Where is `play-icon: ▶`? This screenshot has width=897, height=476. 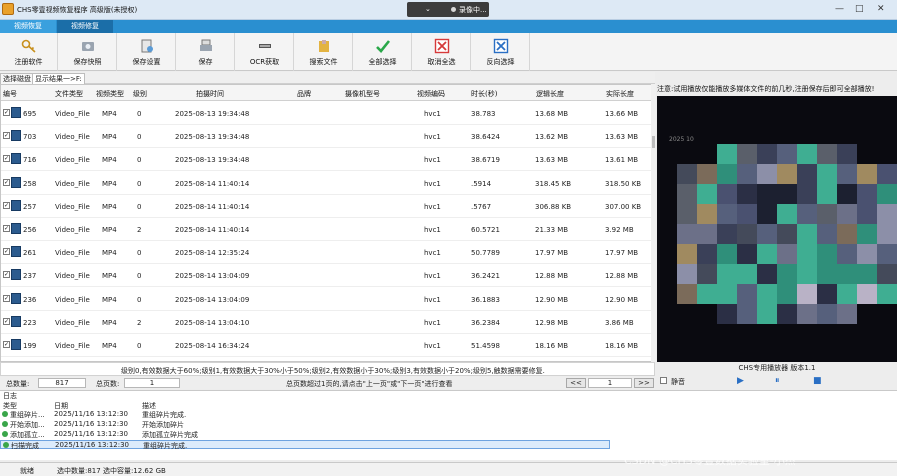
play-icon: ▶ is located at coordinates (740, 381).